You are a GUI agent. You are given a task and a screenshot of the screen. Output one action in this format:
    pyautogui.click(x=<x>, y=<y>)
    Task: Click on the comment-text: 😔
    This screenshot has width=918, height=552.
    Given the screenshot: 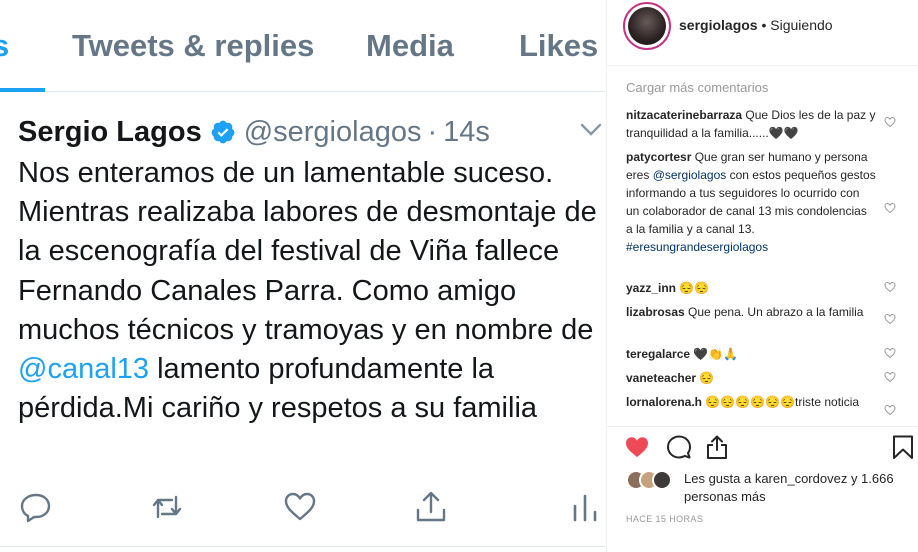 What is the action you would take?
    pyautogui.click(x=707, y=378)
    